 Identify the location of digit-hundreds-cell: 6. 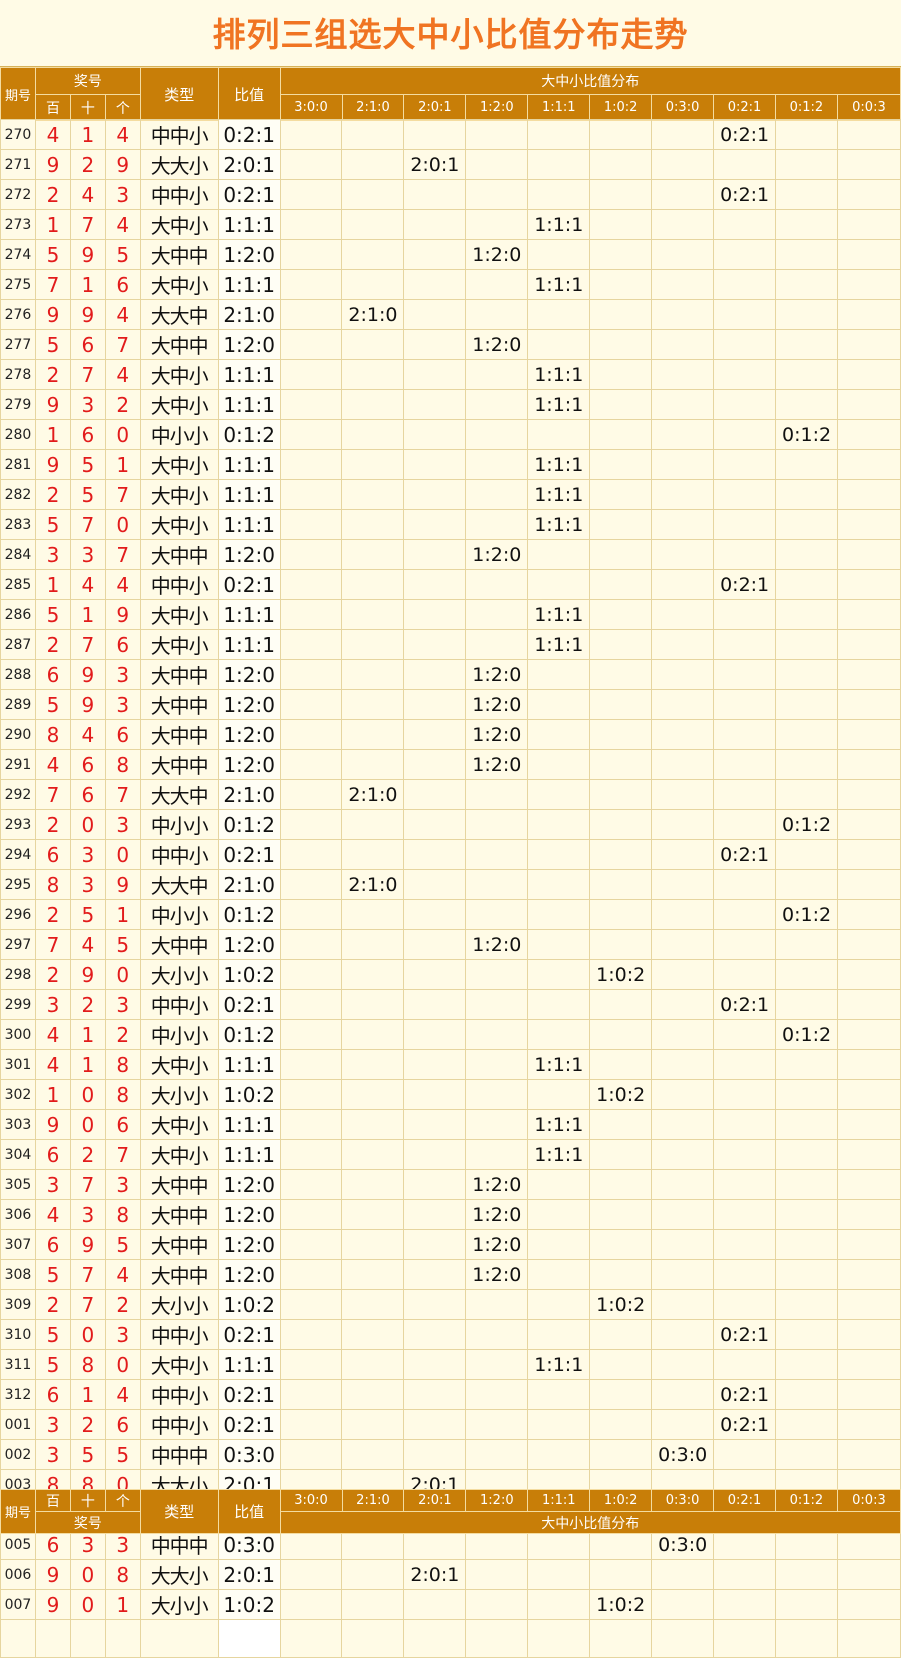
(52, 1544).